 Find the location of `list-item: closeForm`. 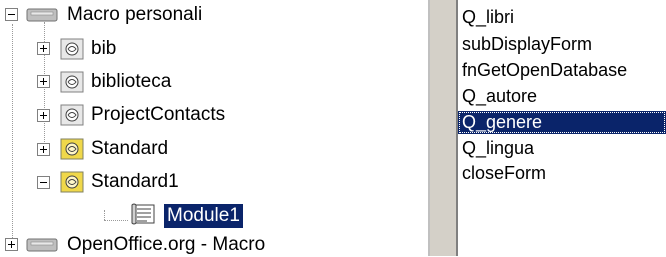

list-item: closeForm is located at coordinates (562, 173).